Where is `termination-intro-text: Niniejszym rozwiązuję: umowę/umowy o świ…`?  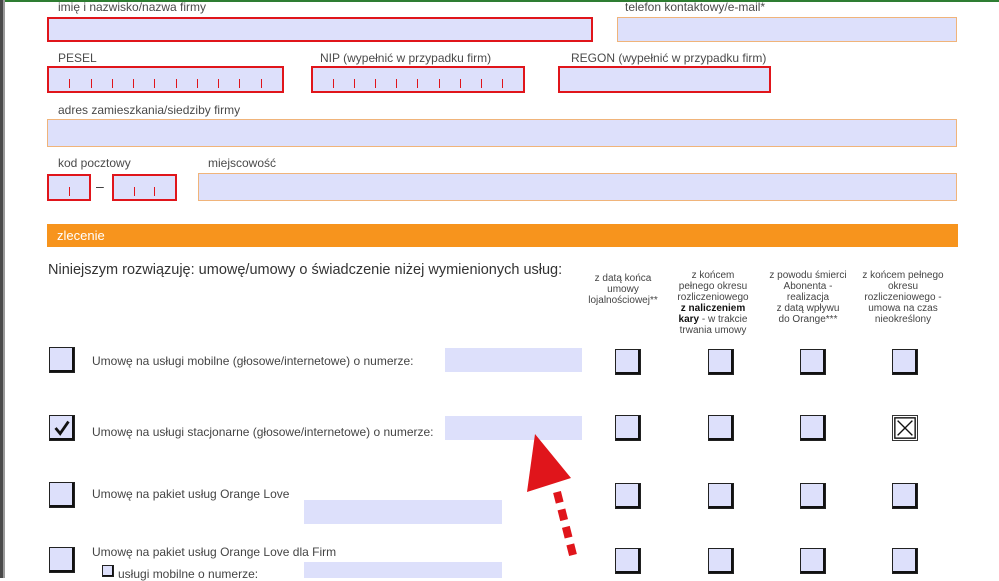 termination-intro-text: Niniejszym rozwiązuję: umowę/umowy o świ… is located at coordinates (305, 270).